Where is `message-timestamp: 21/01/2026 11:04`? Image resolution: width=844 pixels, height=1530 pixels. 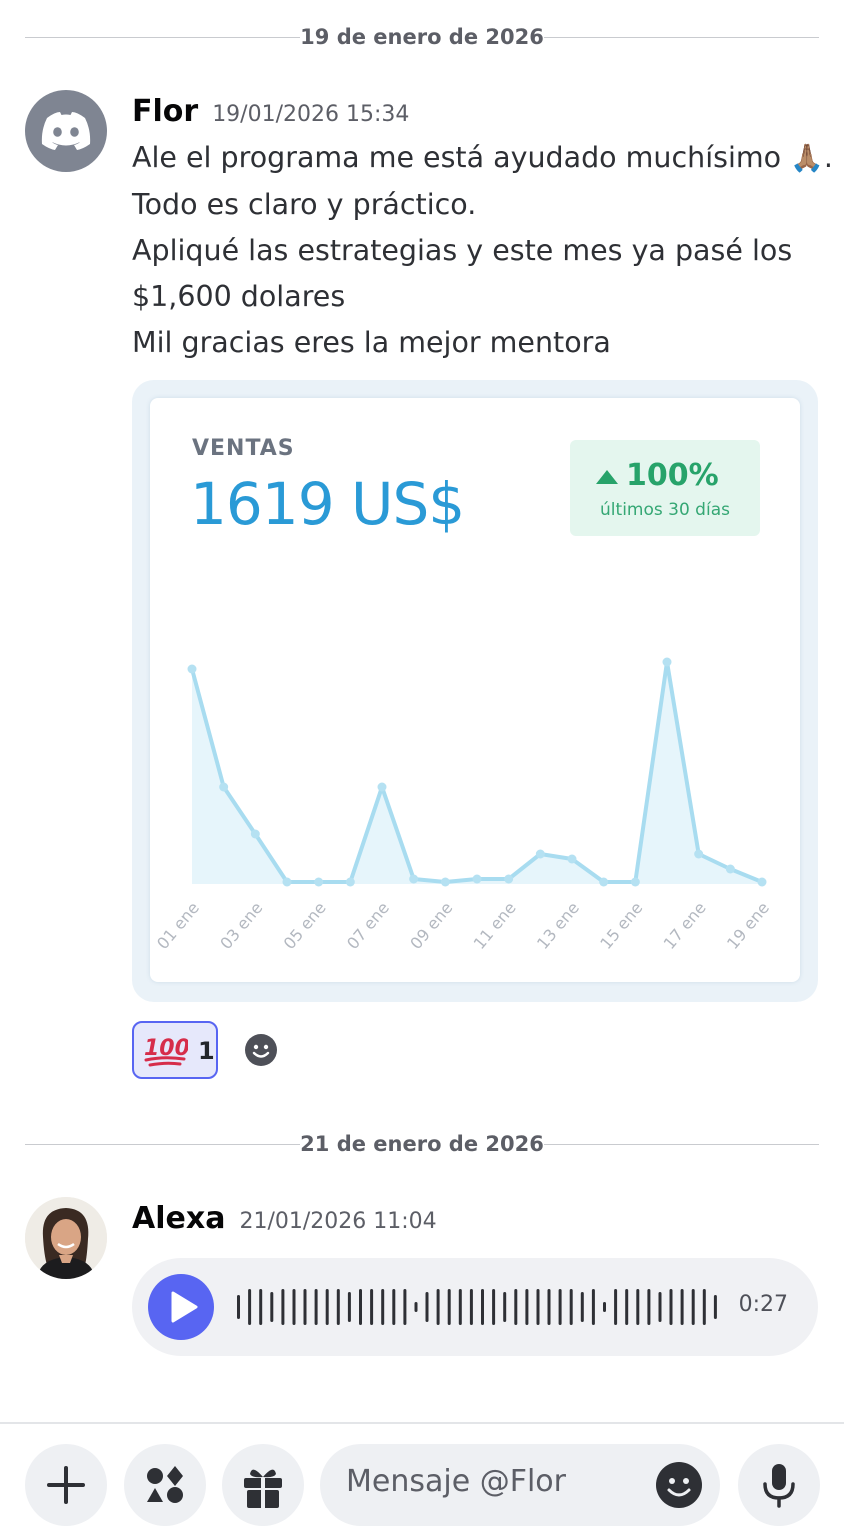
message-timestamp: 21/01/2026 11:04 is located at coordinates (338, 1221).